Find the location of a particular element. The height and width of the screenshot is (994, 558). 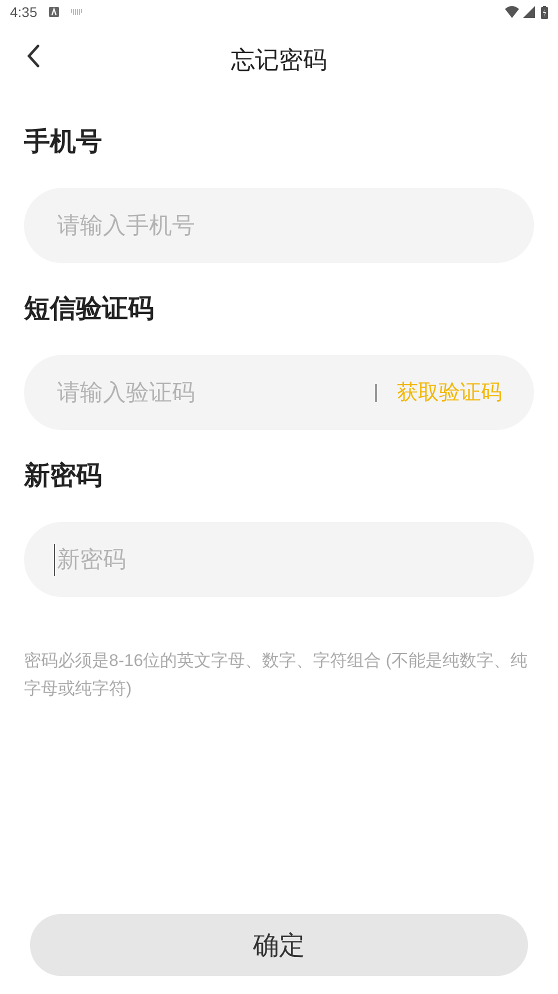

app-notification-icon is located at coordinates (54, 12).